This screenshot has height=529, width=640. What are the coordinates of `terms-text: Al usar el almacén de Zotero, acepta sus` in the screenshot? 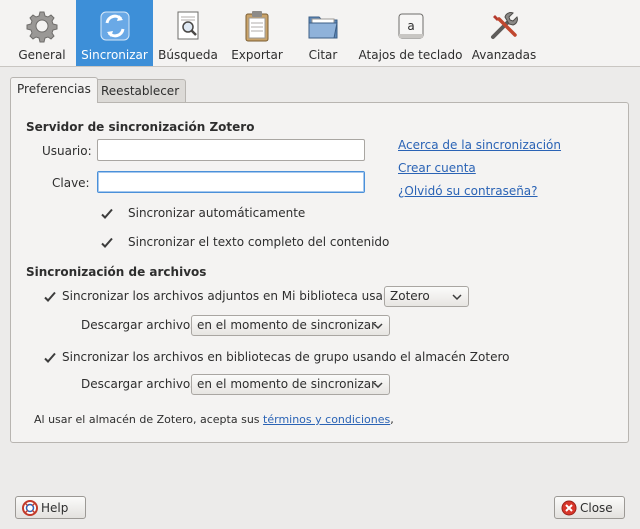 It's located at (147, 419).